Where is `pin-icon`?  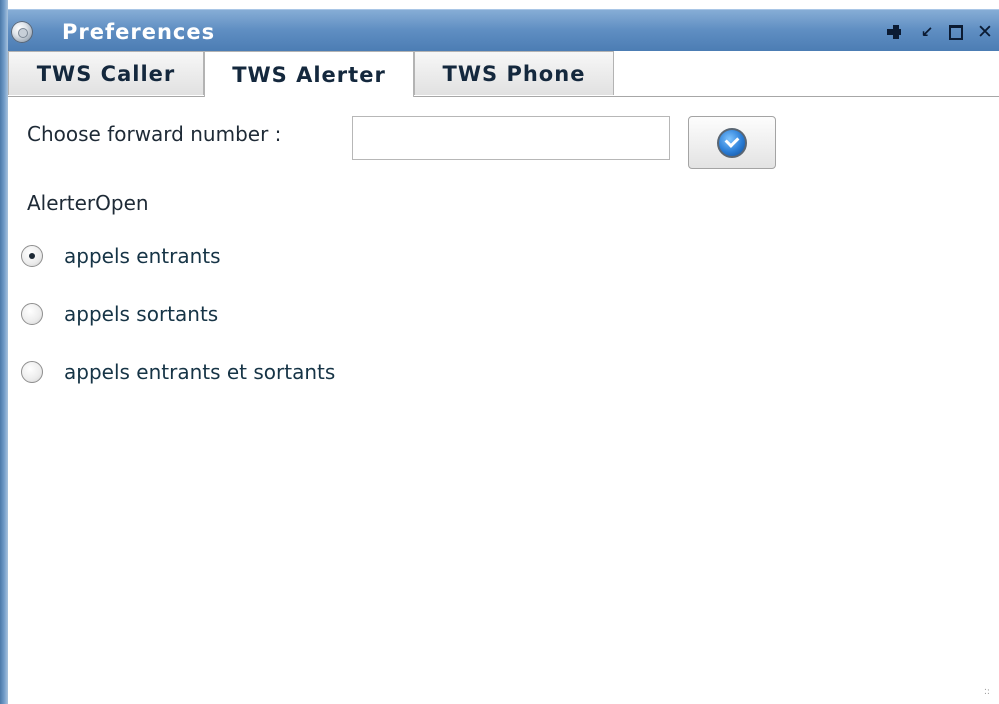 pin-icon is located at coordinates (894, 32).